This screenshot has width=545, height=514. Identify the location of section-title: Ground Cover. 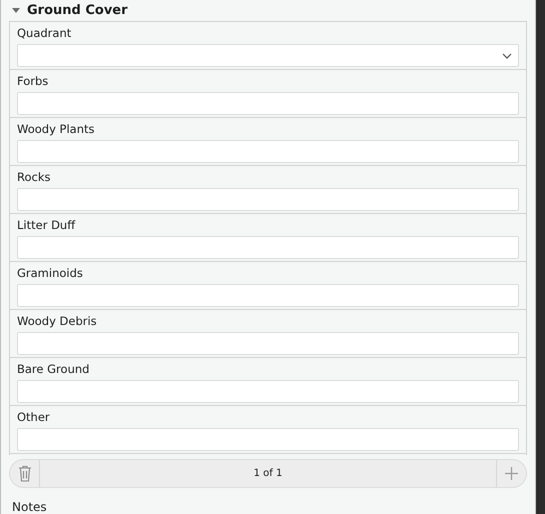
(77, 10).